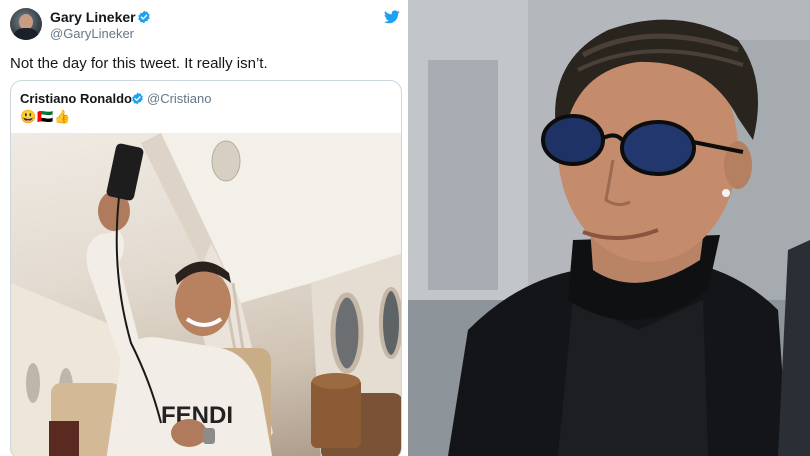 Image resolution: width=810 pixels, height=456 pixels. Describe the element at coordinates (26, 24) in the screenshot. I see `avatar` at that location.